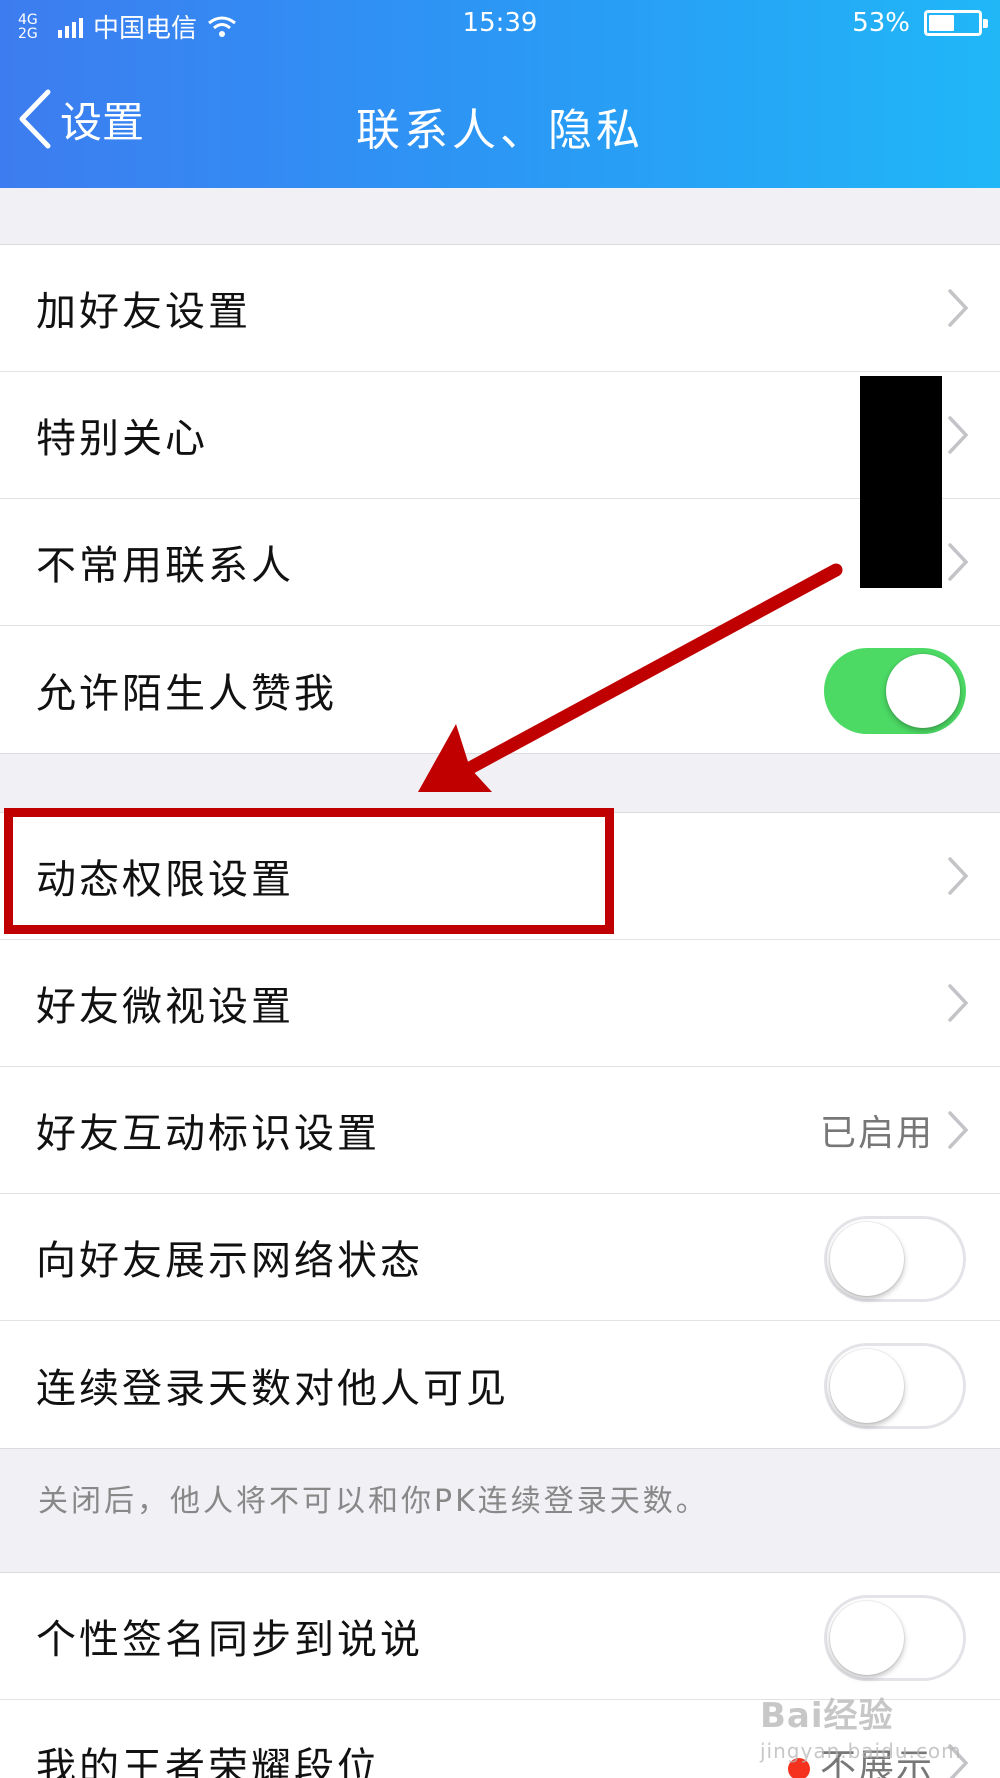 The image size is (1000, 1778). Describe the element at coordinates (143, 312) in the screenshot. I see `settings-row-label: 加好友设置` at that location.